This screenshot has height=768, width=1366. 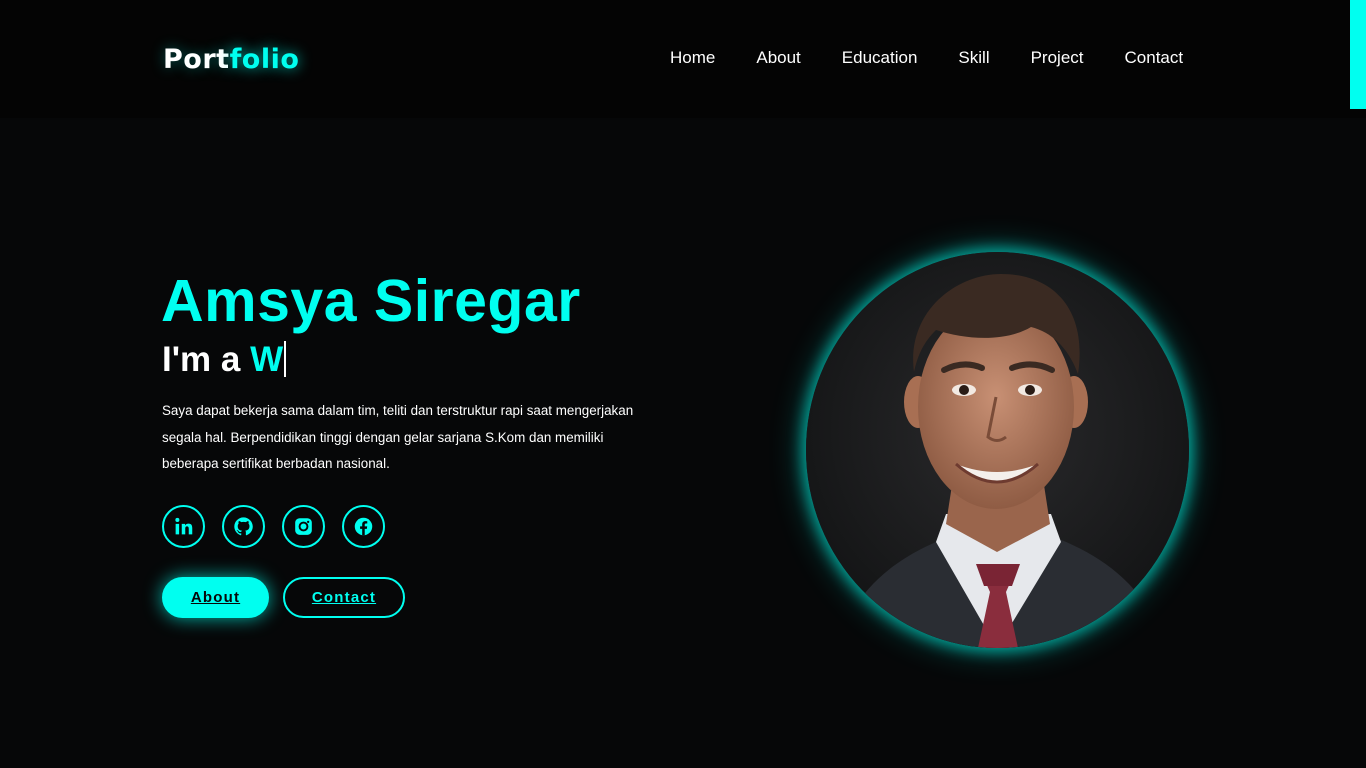 What do you see at coordinates (692, 58) in the screenshot?
I see `nav-link-home: Home` at bounding box center [692, 58].